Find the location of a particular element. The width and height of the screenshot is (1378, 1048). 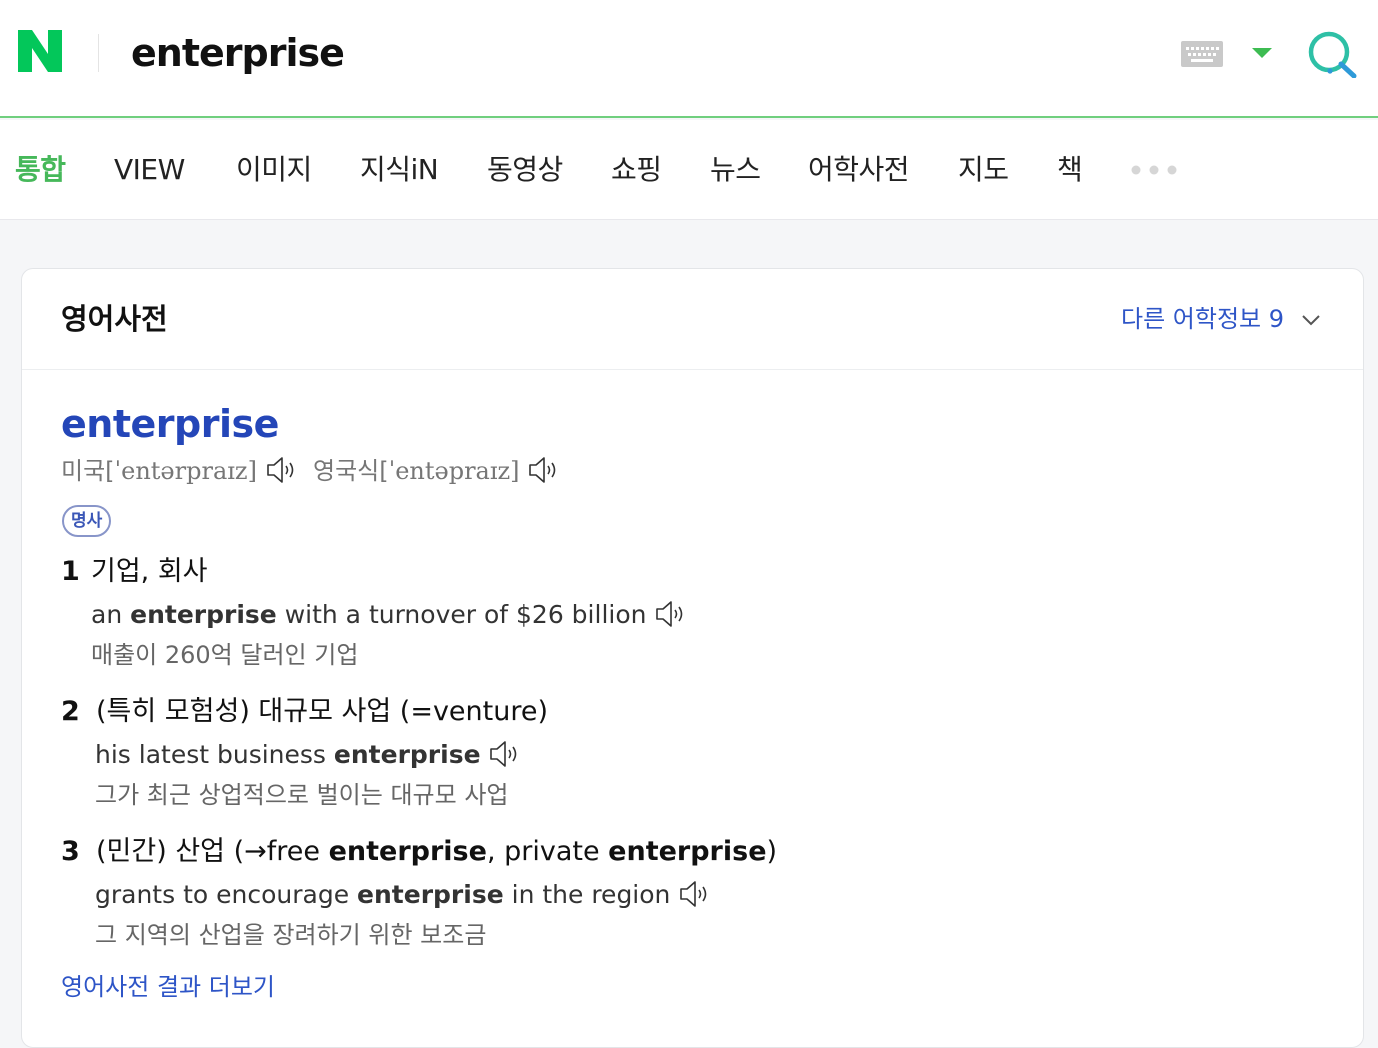

other-info-button: 다른 어학정보 9 is located at coordinates (1202, 319).